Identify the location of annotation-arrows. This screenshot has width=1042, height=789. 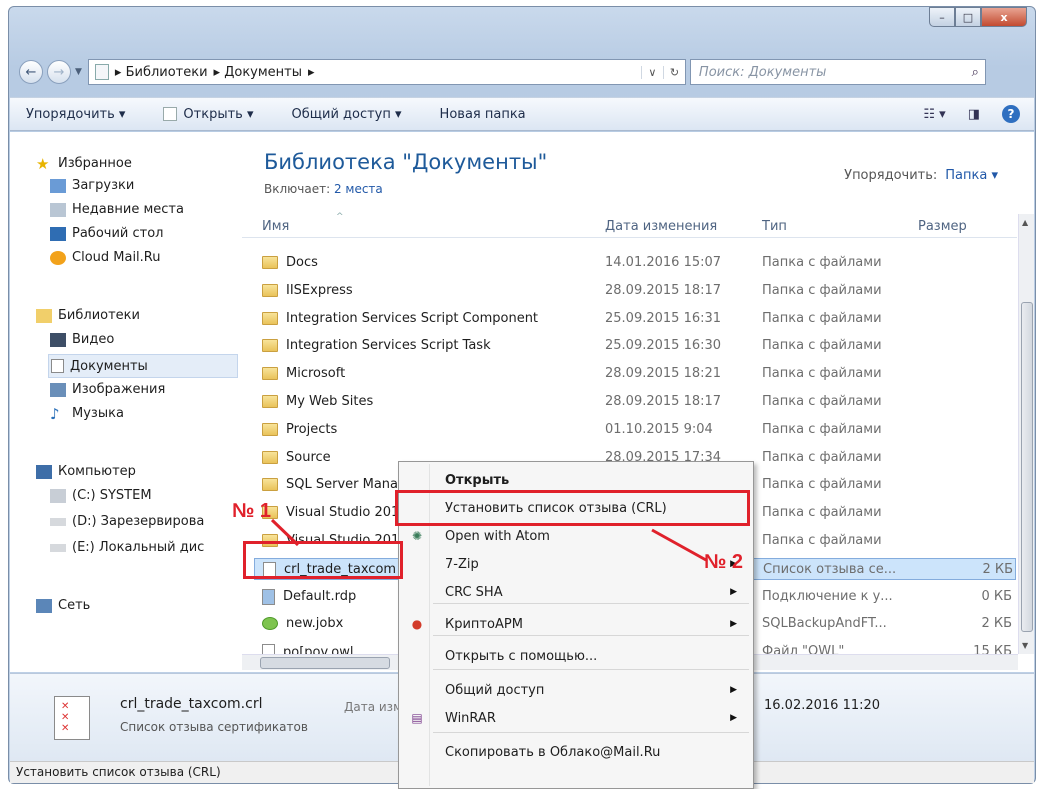
(488, 540).